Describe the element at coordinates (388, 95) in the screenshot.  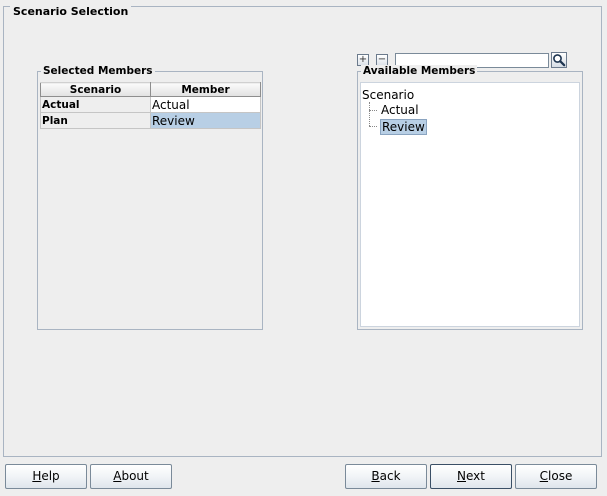
I see `tree-node-scenario: Scenario` at that location.